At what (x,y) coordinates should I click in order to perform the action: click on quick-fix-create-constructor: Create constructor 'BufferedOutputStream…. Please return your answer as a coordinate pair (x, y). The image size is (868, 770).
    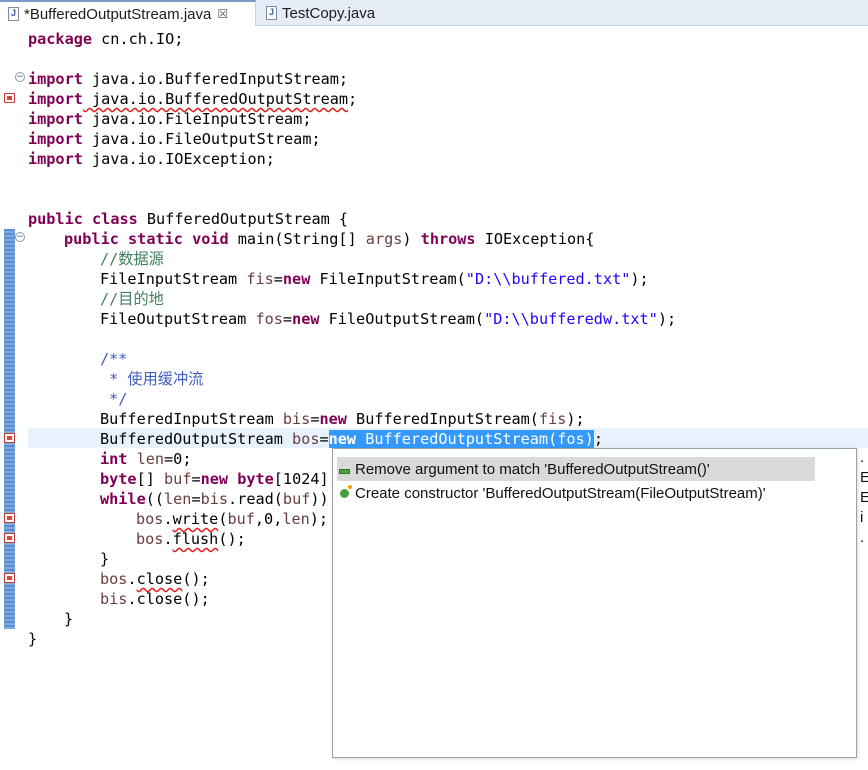
    Looking at the image, I should click on (576, 493).